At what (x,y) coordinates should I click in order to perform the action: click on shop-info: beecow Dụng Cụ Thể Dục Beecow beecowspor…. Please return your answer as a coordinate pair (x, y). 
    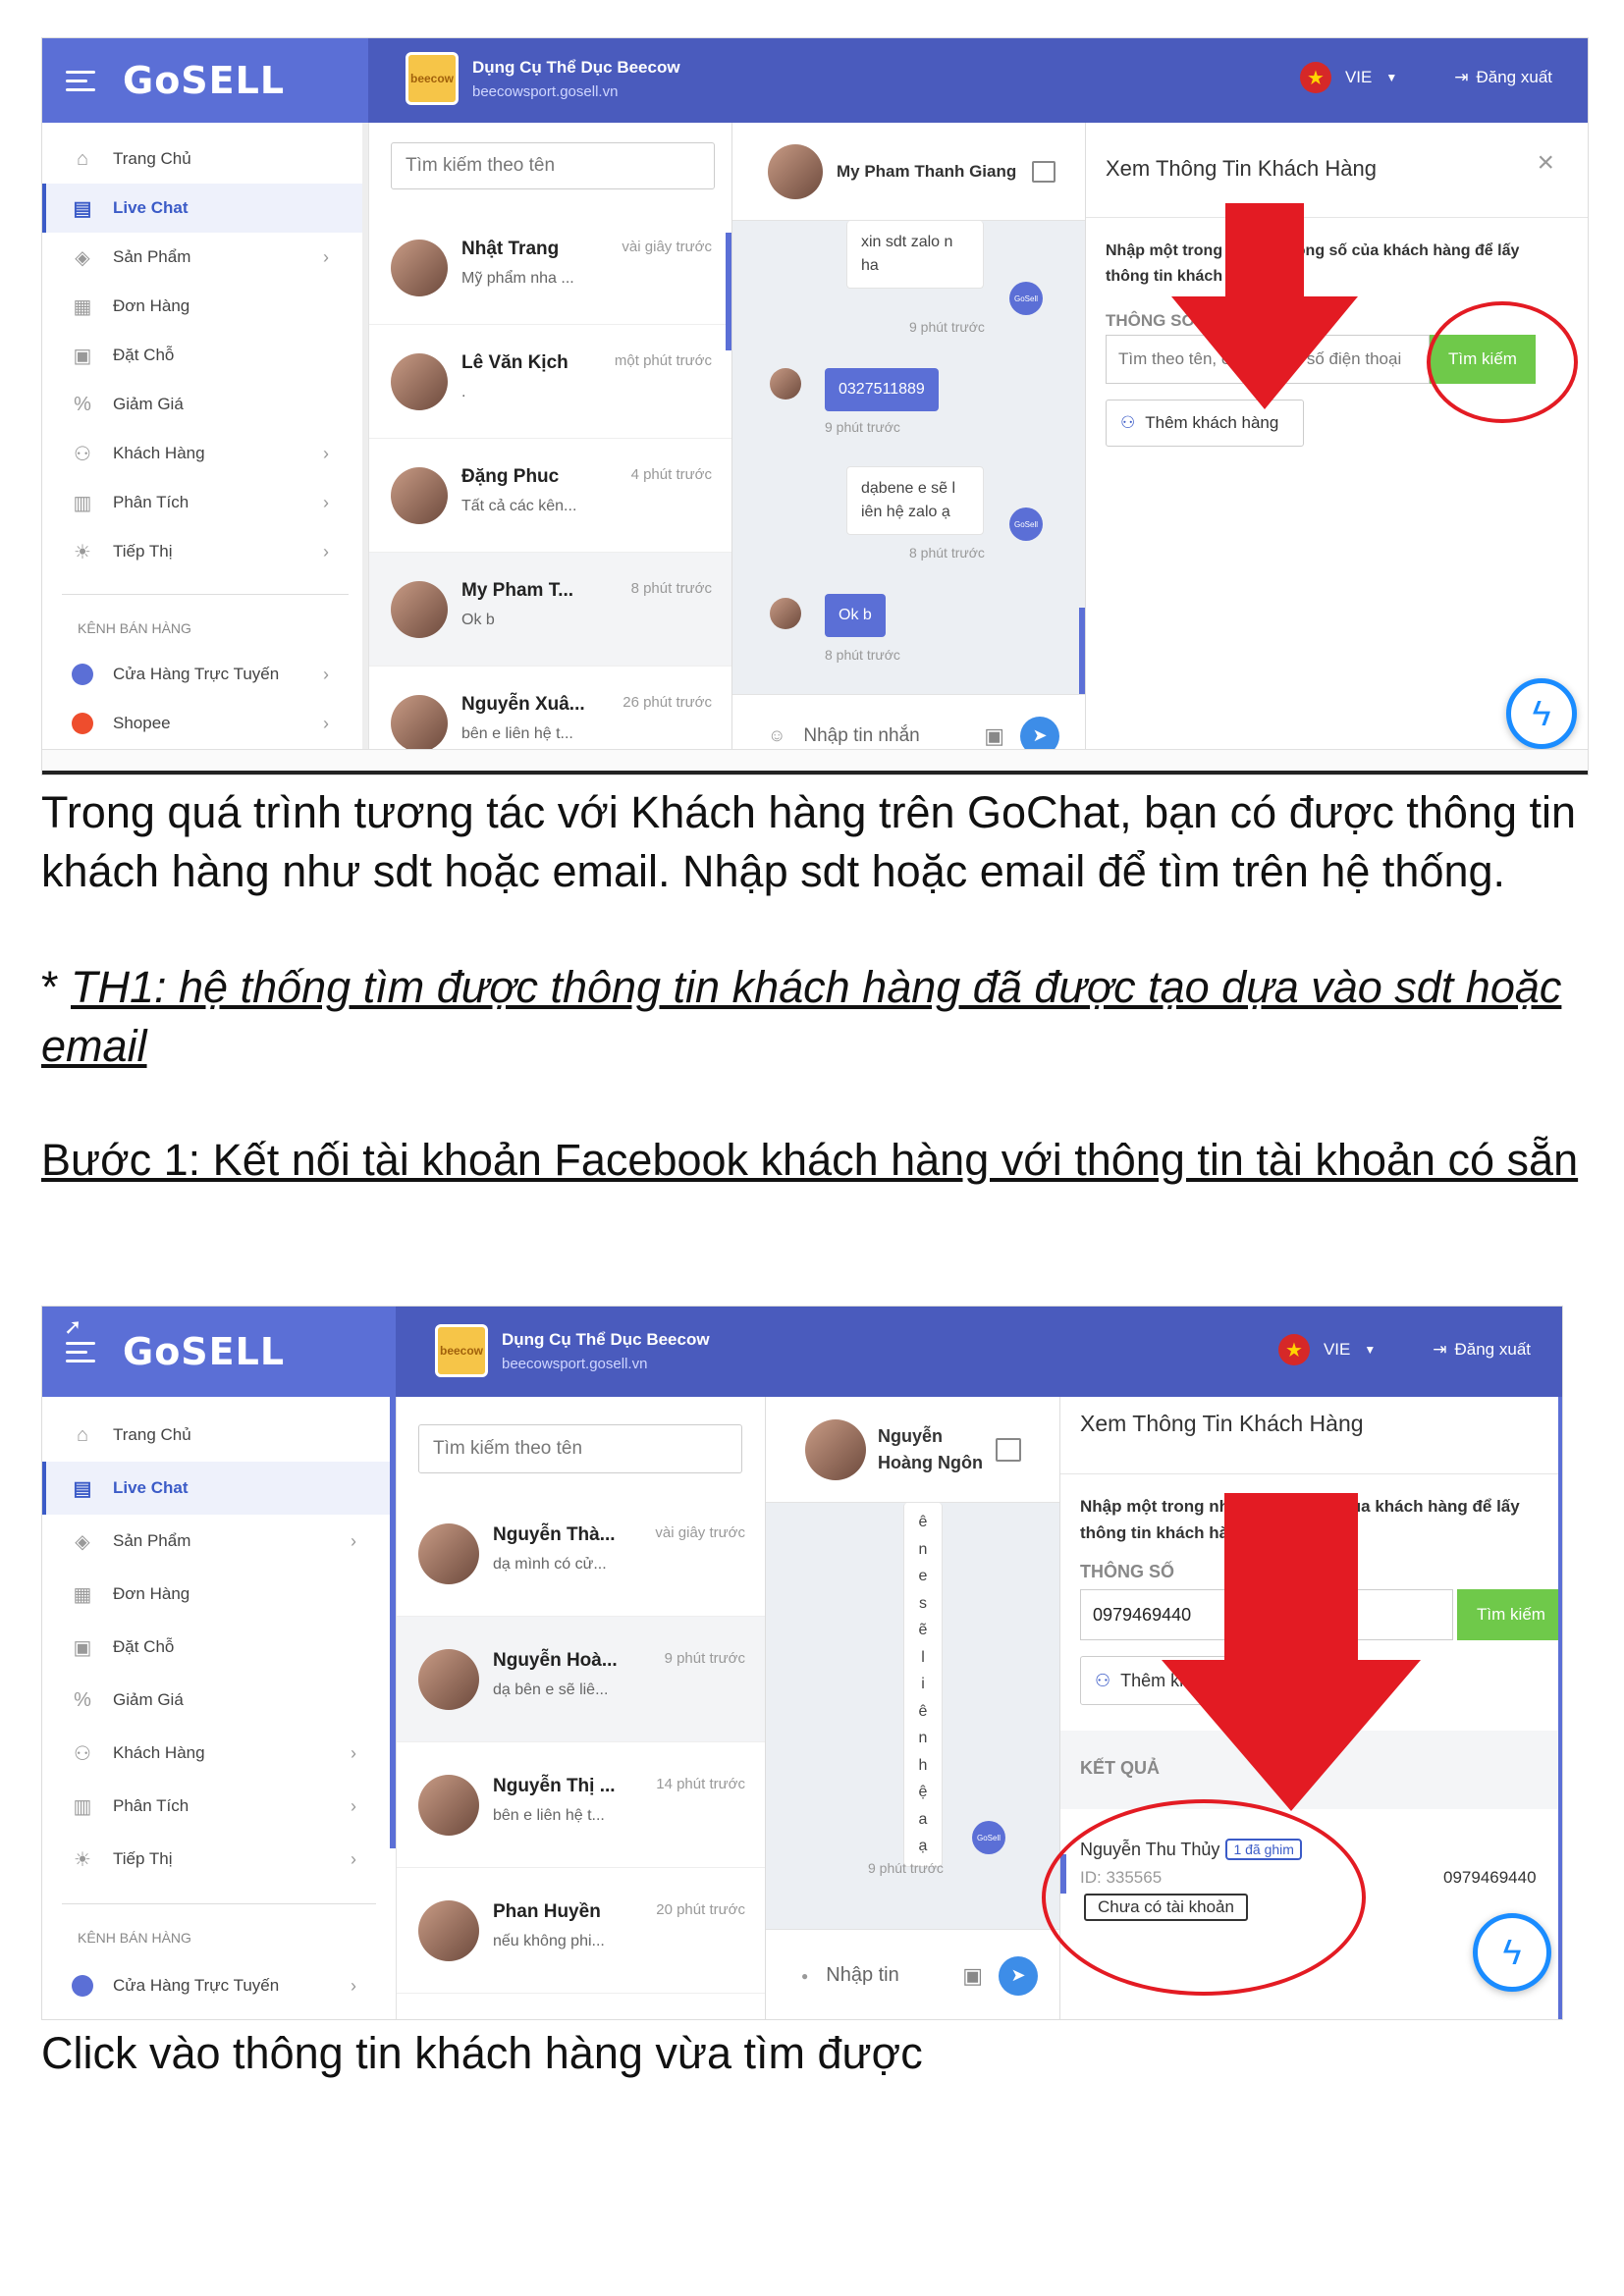
    Looking at the image, I should click on (543, 78).